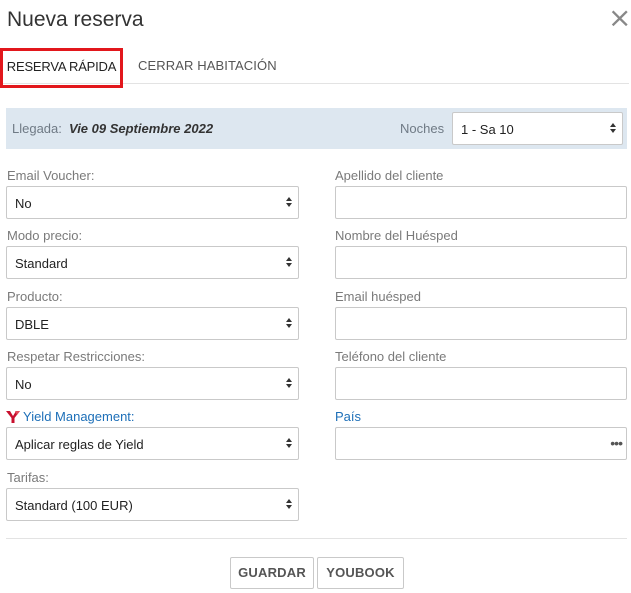  Describe the element at coordinates (45, 235) in the screenshot. I see `price-mode-label: Modo precio:` at that location.